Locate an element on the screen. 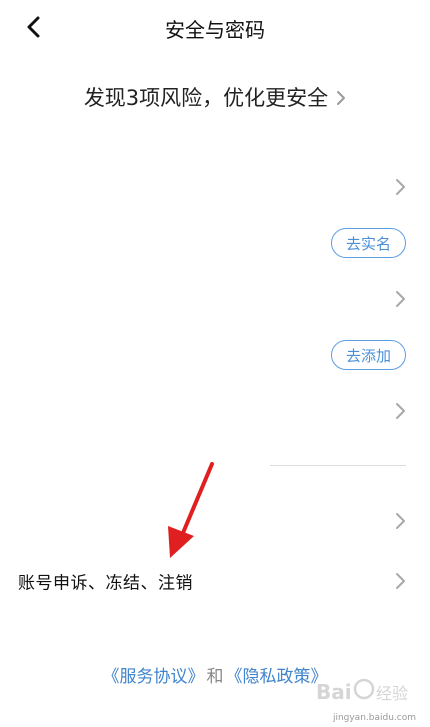  svg-text: 经验 is located at coordinates (392, 693).